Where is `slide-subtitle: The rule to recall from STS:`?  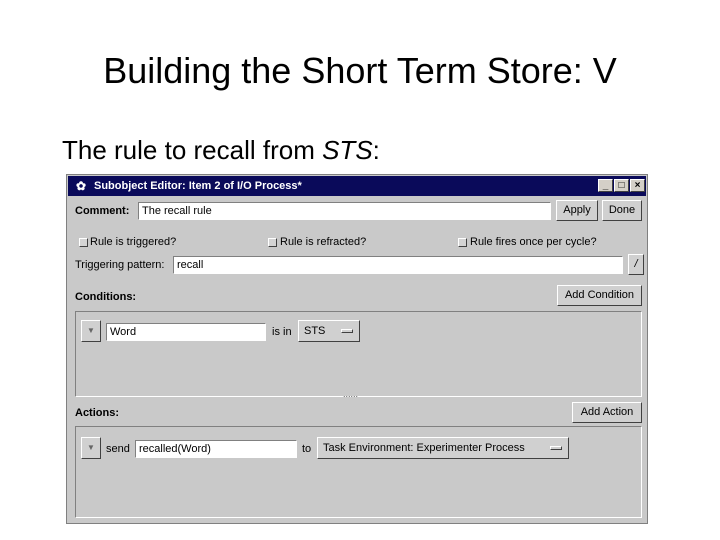
slide-subtitle: The rule to recall from STS: is located at coordinates (221, 150).